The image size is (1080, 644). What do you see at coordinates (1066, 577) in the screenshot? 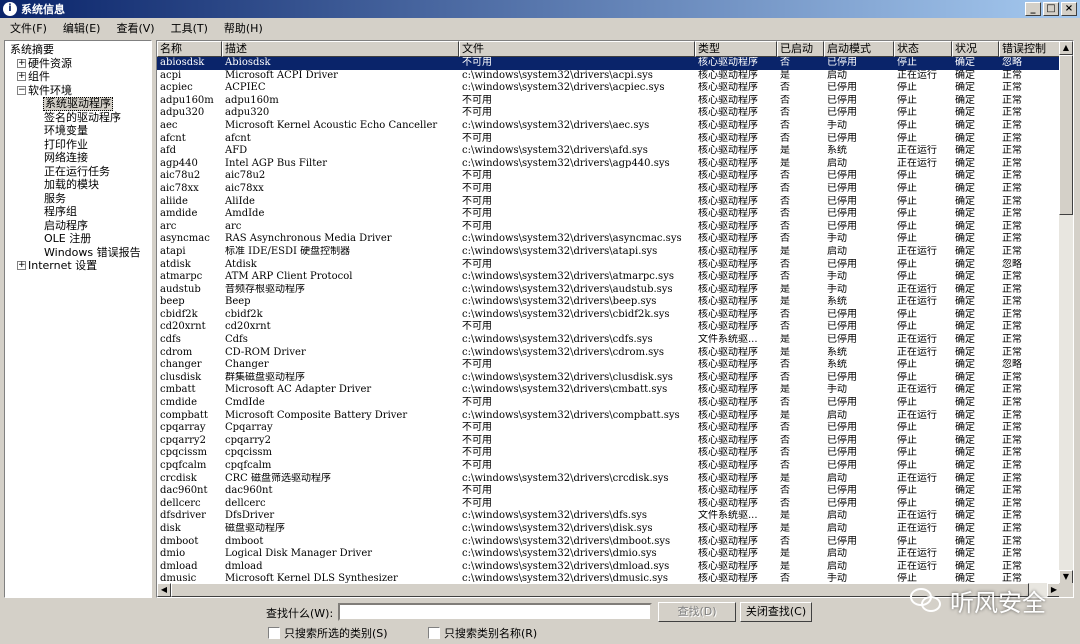
I see `scroll-down-arrow-icon: ▼` at bounding box center [1066, 577].